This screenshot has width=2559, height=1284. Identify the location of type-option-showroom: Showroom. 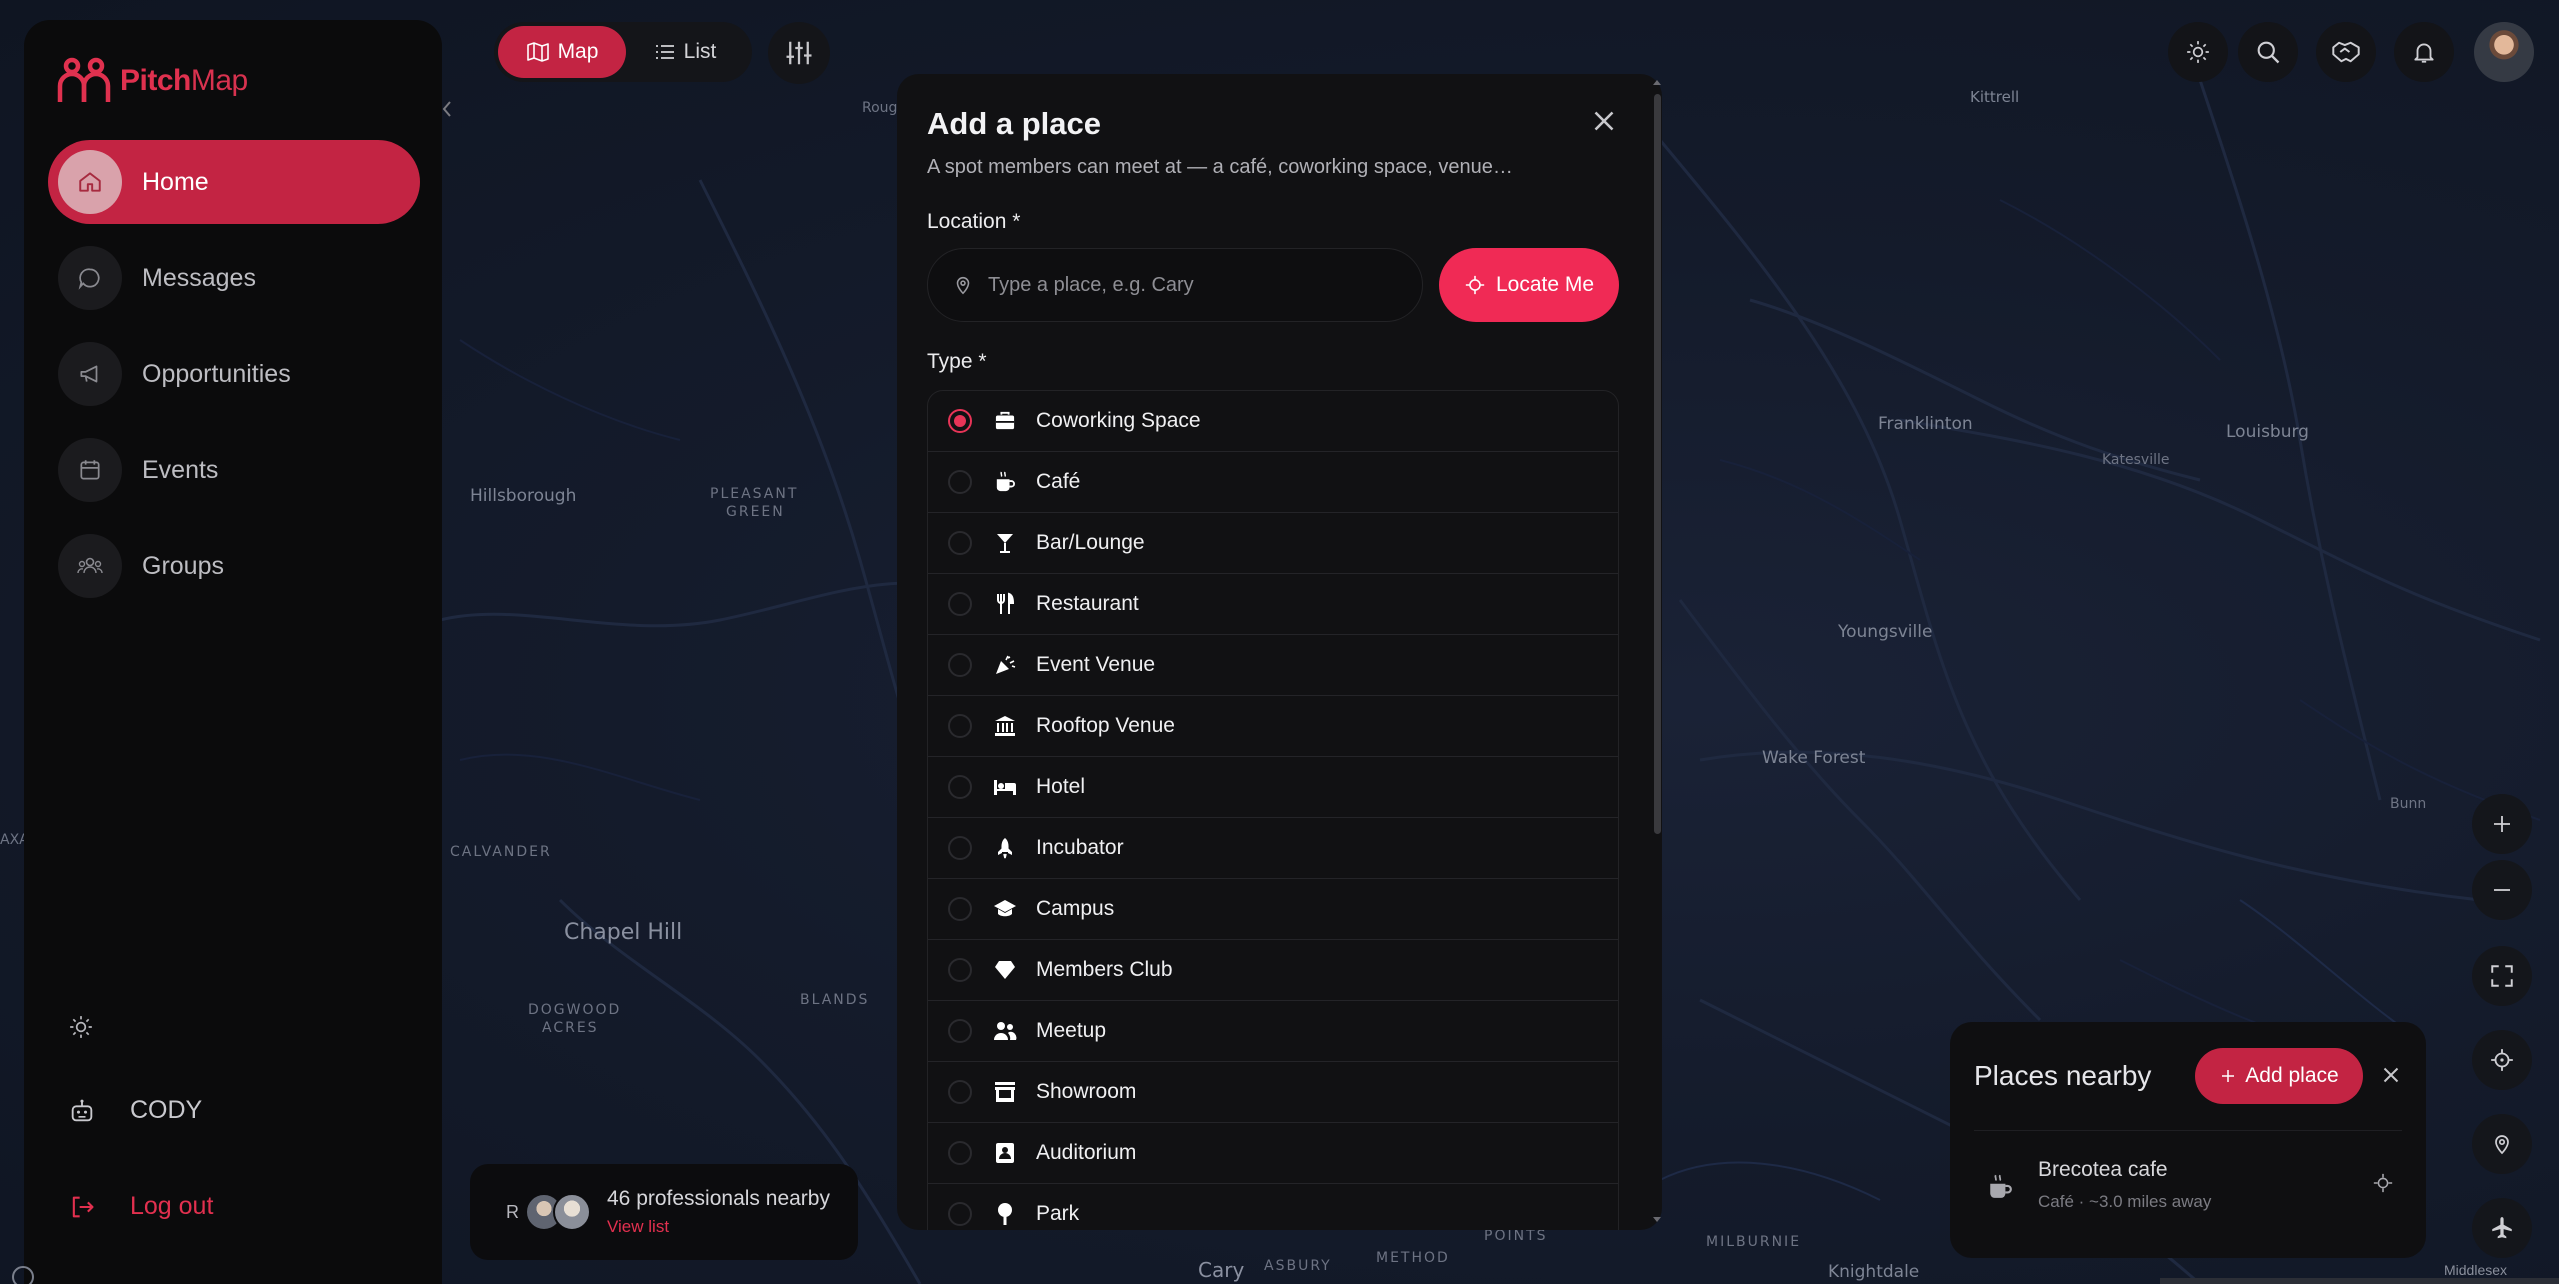
(1273, 1092).